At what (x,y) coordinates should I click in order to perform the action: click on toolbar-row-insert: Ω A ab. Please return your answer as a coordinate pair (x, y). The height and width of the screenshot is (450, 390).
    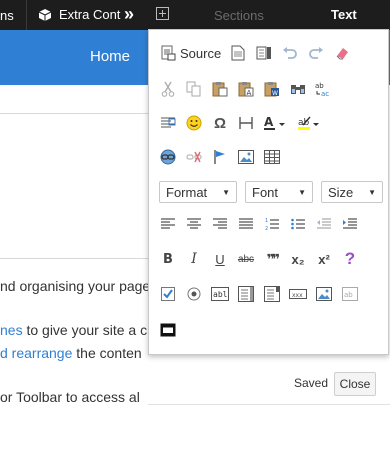
    Looking at the image, I should click on (241, 123).